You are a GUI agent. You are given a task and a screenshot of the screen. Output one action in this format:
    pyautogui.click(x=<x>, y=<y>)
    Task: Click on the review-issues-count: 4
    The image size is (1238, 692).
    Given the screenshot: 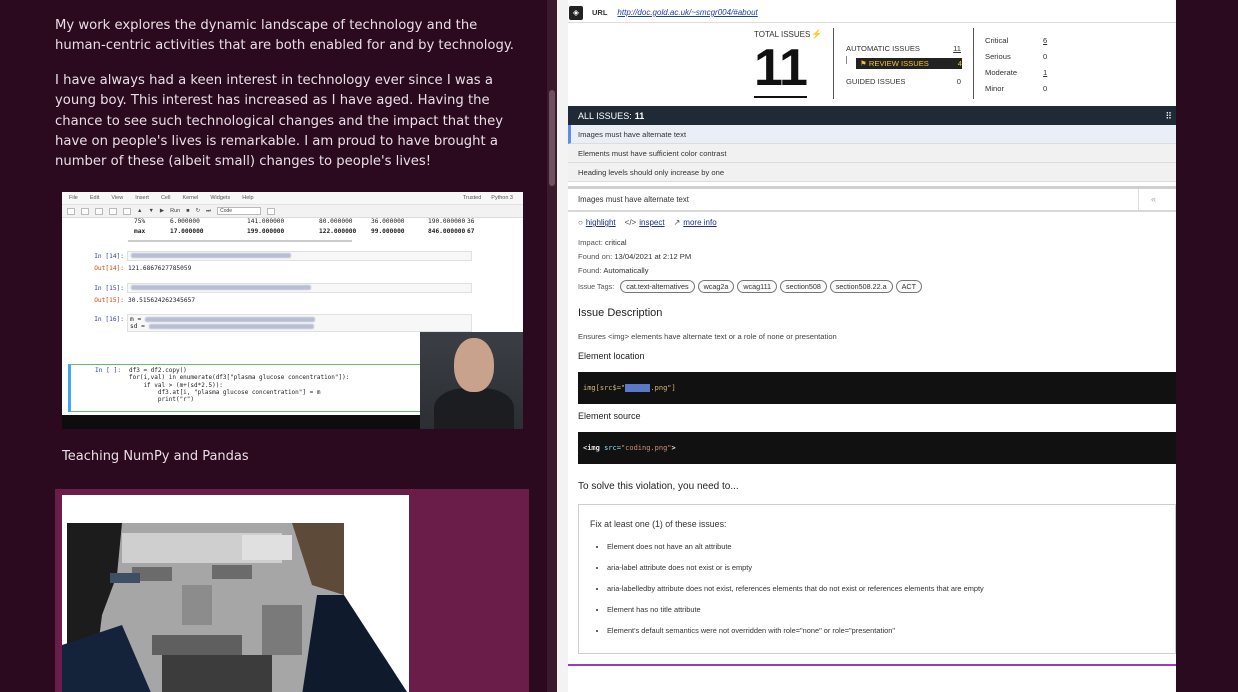 What is the action you would take?
    pyautogui.click(x=957, y=63)
    